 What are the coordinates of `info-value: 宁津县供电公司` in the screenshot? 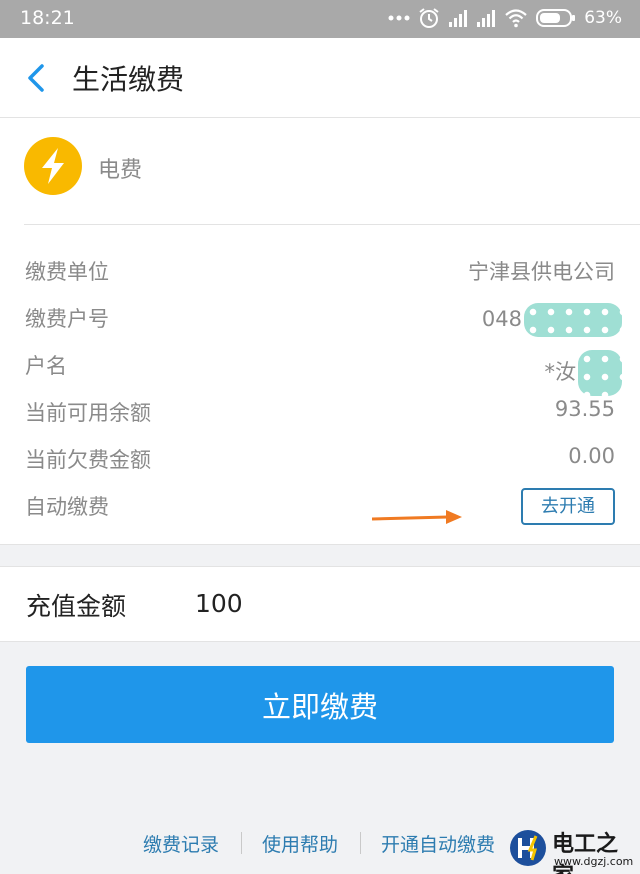 It's located at (541, 272).